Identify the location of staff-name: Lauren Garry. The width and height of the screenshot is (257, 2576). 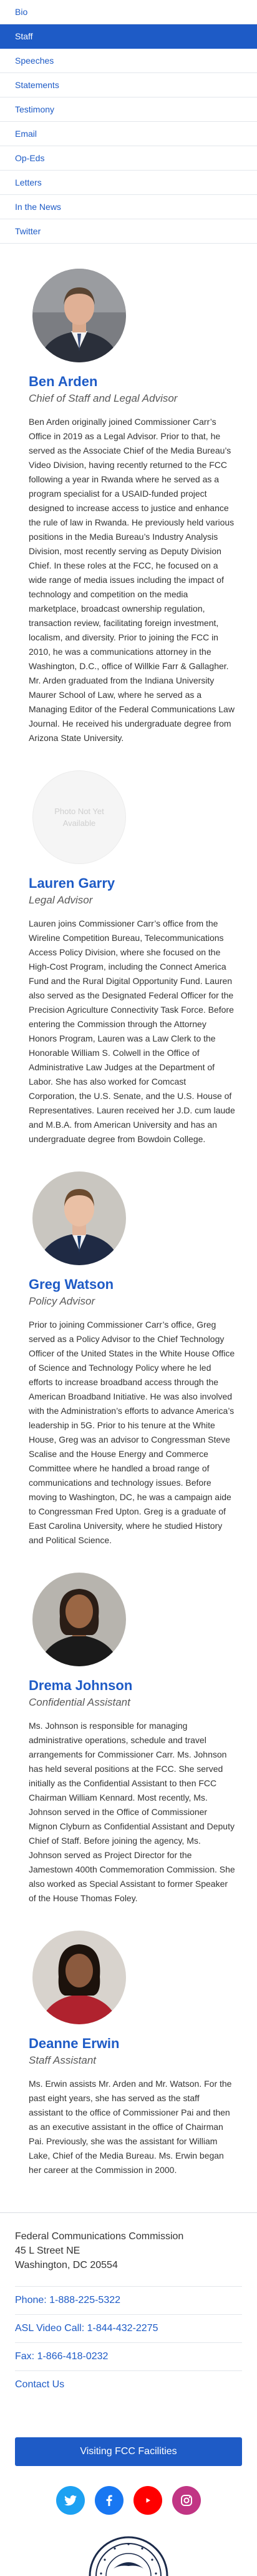
(72, 883).